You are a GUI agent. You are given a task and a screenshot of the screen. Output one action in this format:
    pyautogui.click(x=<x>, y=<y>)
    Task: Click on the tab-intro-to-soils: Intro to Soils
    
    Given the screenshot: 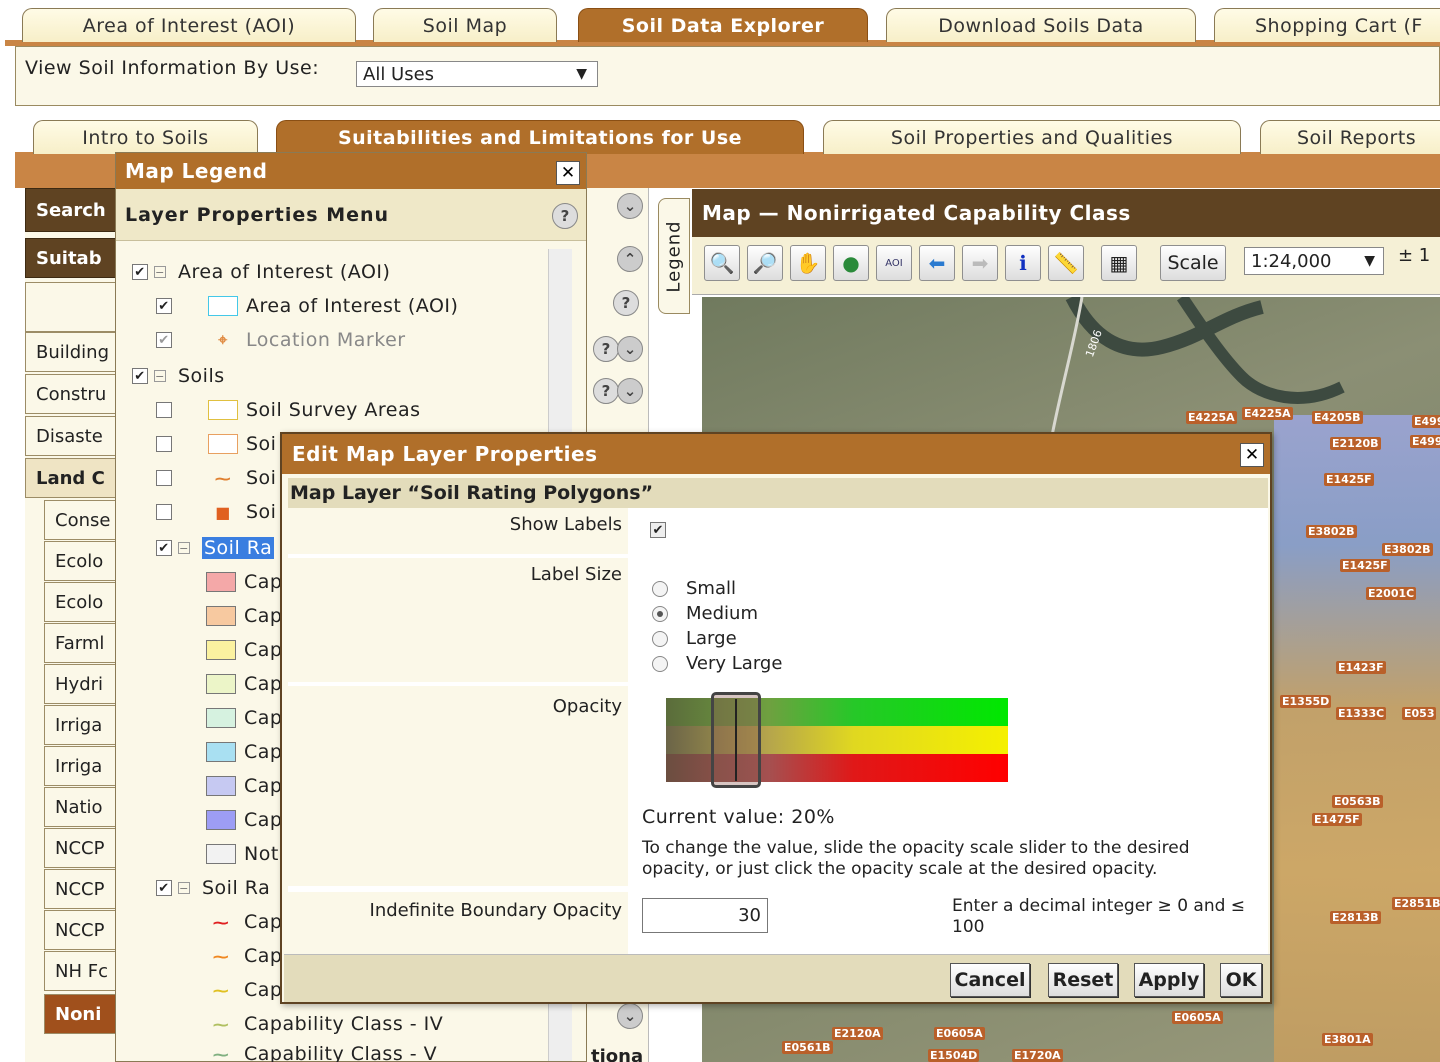 What is the action you would take?
    pyautogui.click(x=145, y=137)
    